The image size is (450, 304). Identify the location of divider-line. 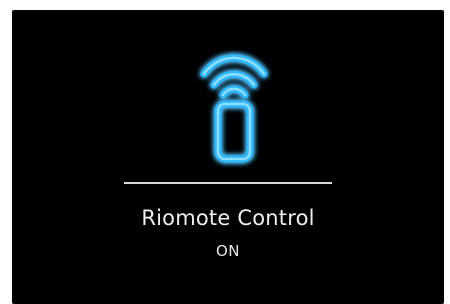
(228, 183).